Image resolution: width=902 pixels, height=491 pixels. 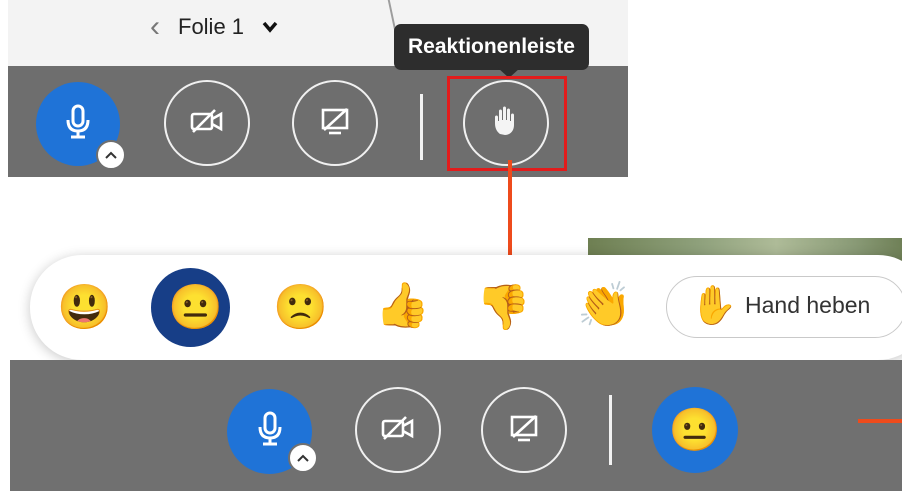 I want to click on screen-share-button, so click(x=335, y=123).